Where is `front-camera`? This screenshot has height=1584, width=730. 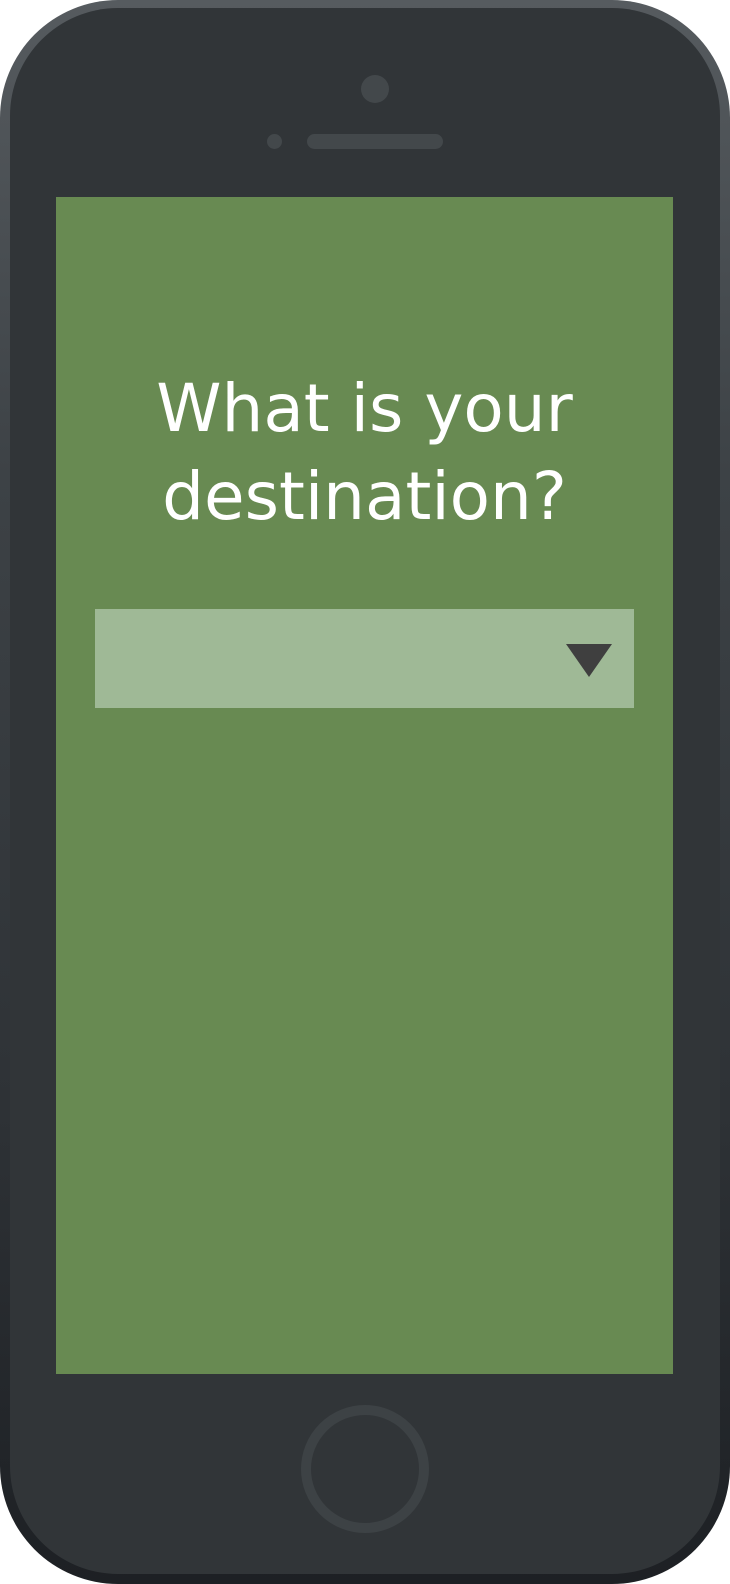 front-camera is located at coordinates (375, 89).